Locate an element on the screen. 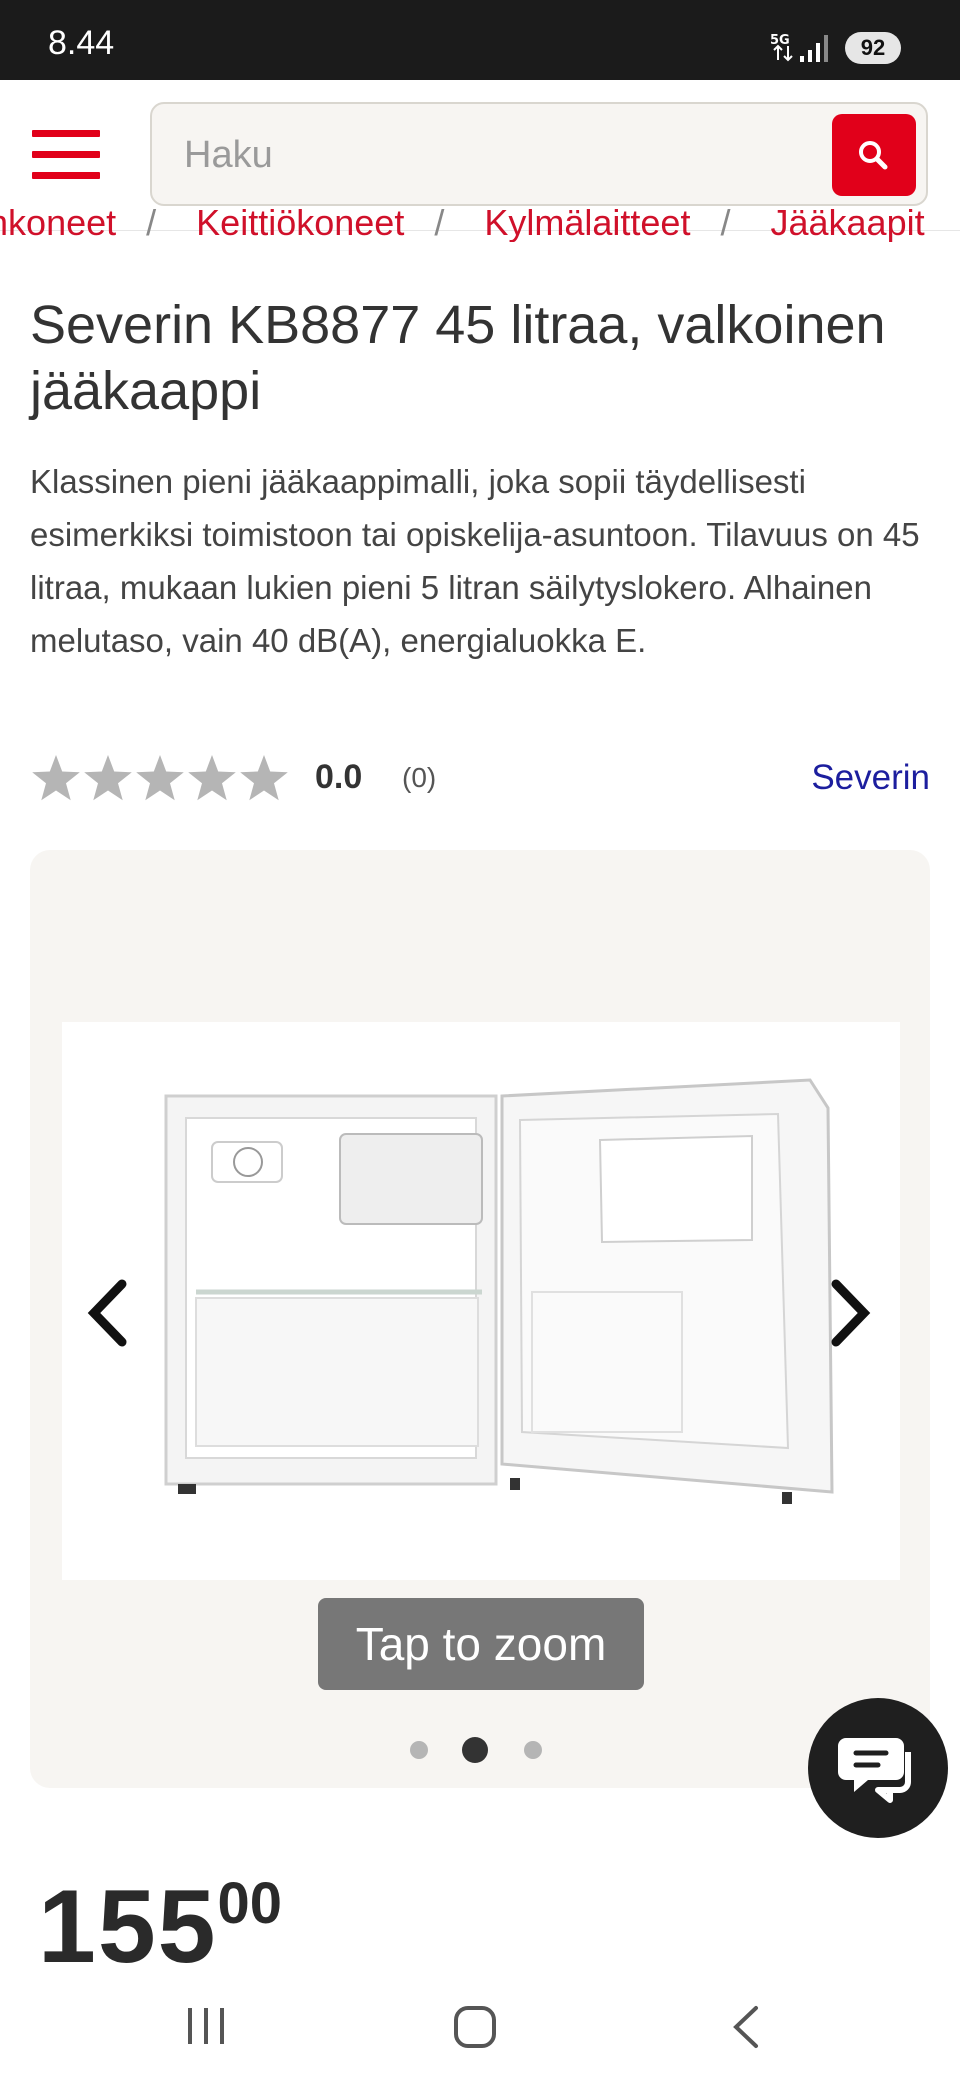 The height and width of the screenshot is (2080, 960). chevron-right-icon is located at coordinates (851, 1313).